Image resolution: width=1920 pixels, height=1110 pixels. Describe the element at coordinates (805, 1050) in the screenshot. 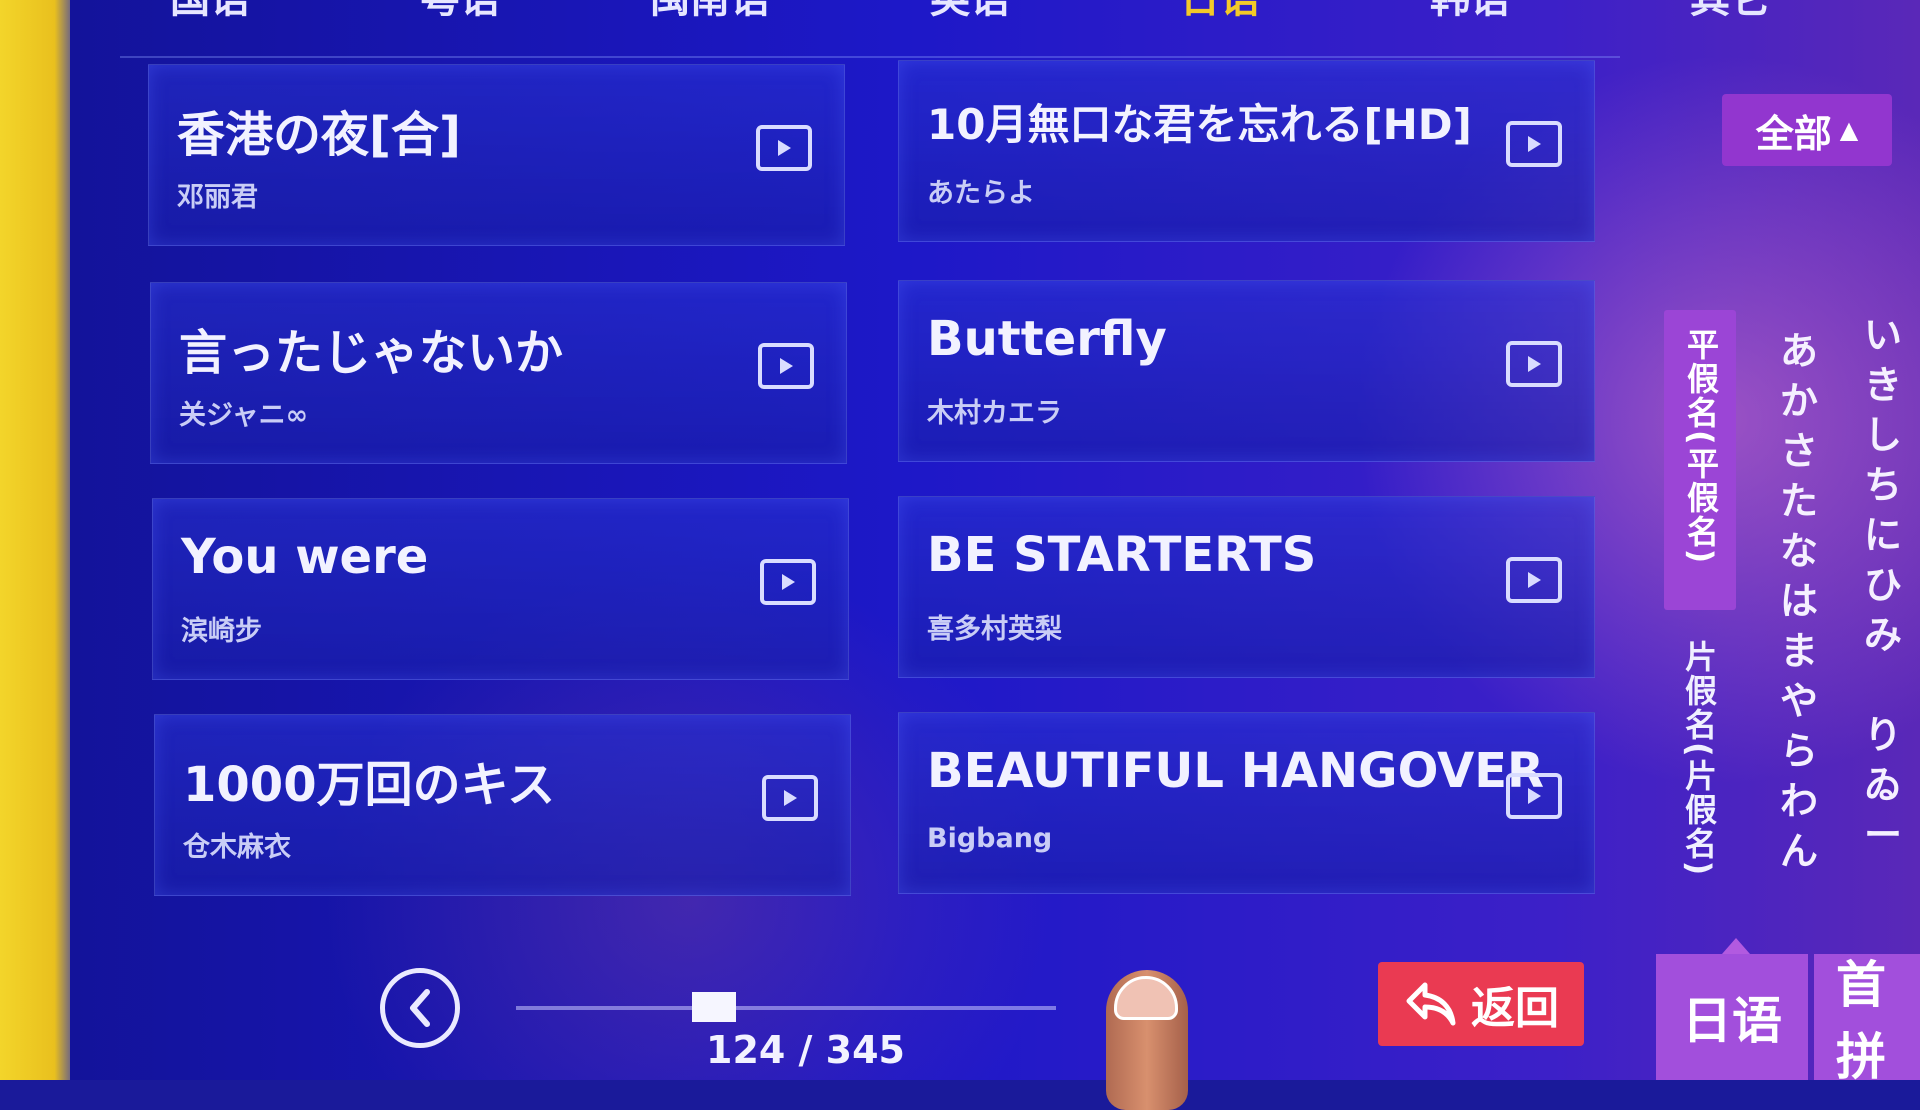

I see `page-counter: 124 / 345` at that location.